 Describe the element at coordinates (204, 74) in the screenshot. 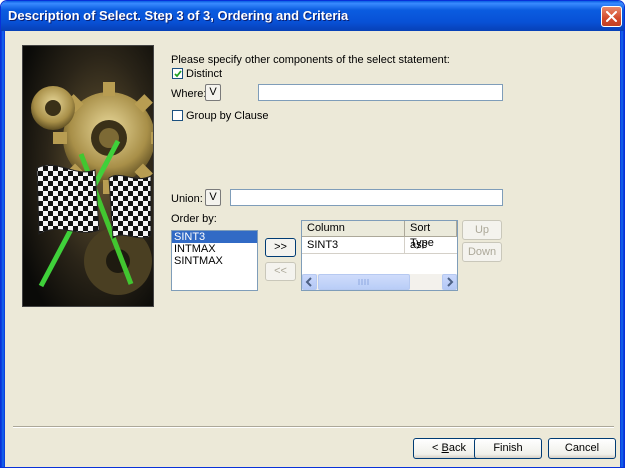

I see `distinct-label: Distinct` at that location.